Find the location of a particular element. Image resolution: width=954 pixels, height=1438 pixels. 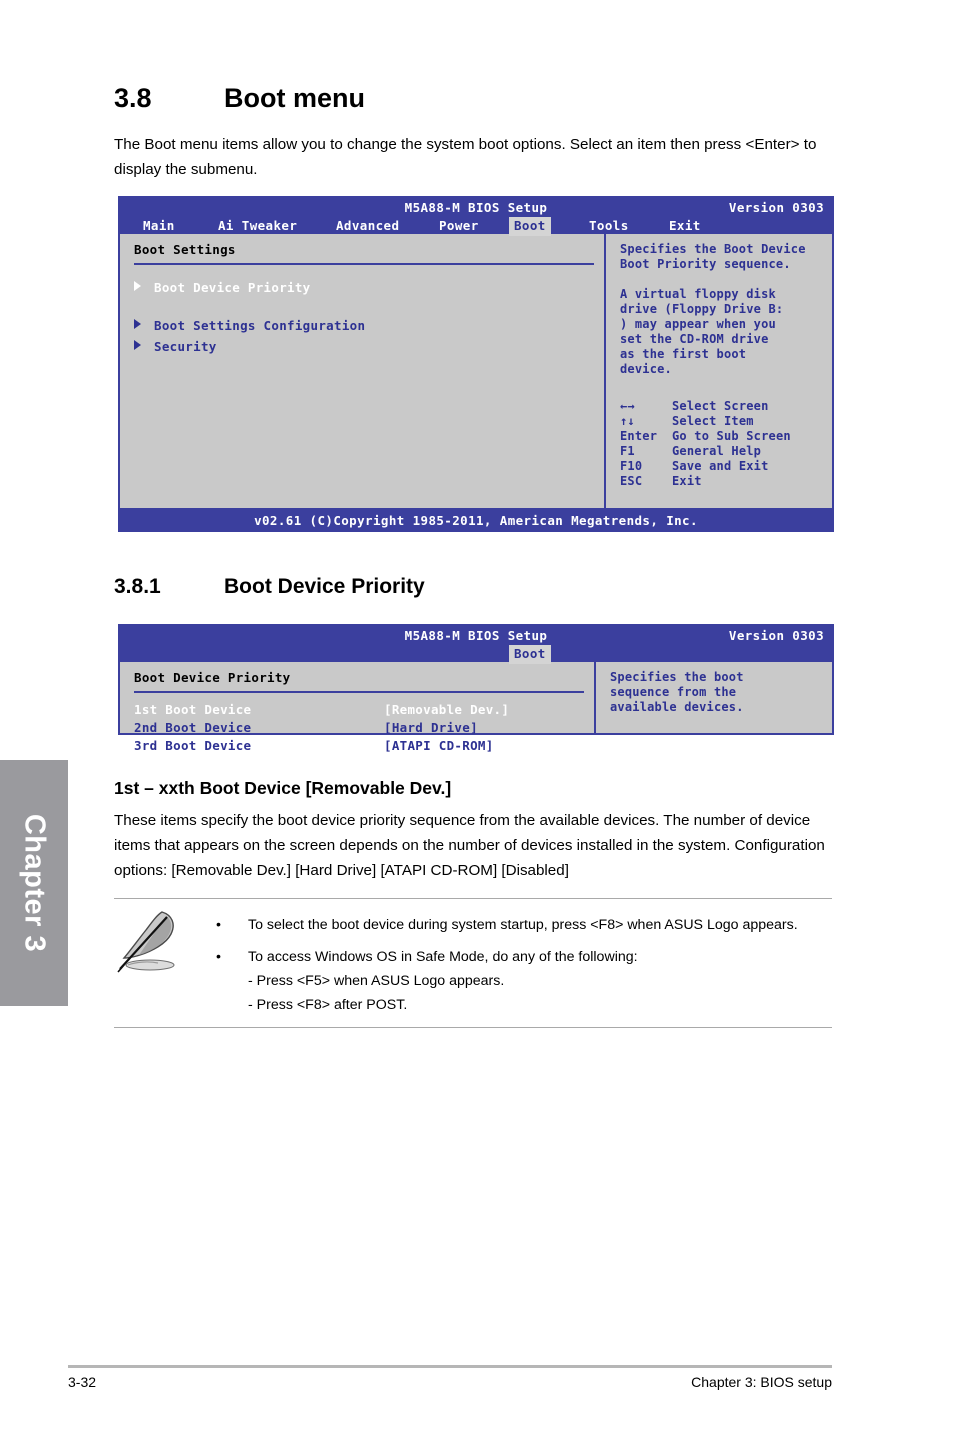

section-title-38: Boot menu is located at coordinates (294, 98).